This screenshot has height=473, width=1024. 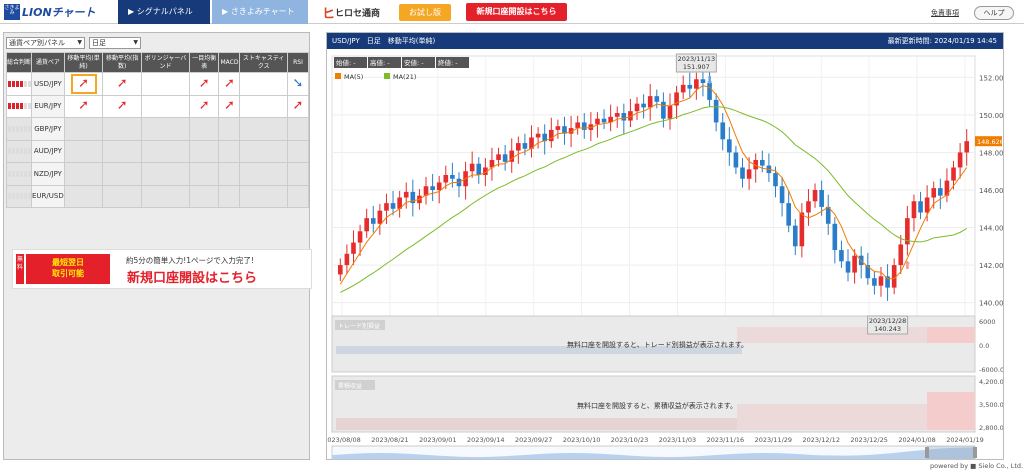 What do you see at coordinates (164, 12) in the screenshot?
I see `tab-signal-panel: ▶ シグナルパネル` at bounding box center [164, 12].